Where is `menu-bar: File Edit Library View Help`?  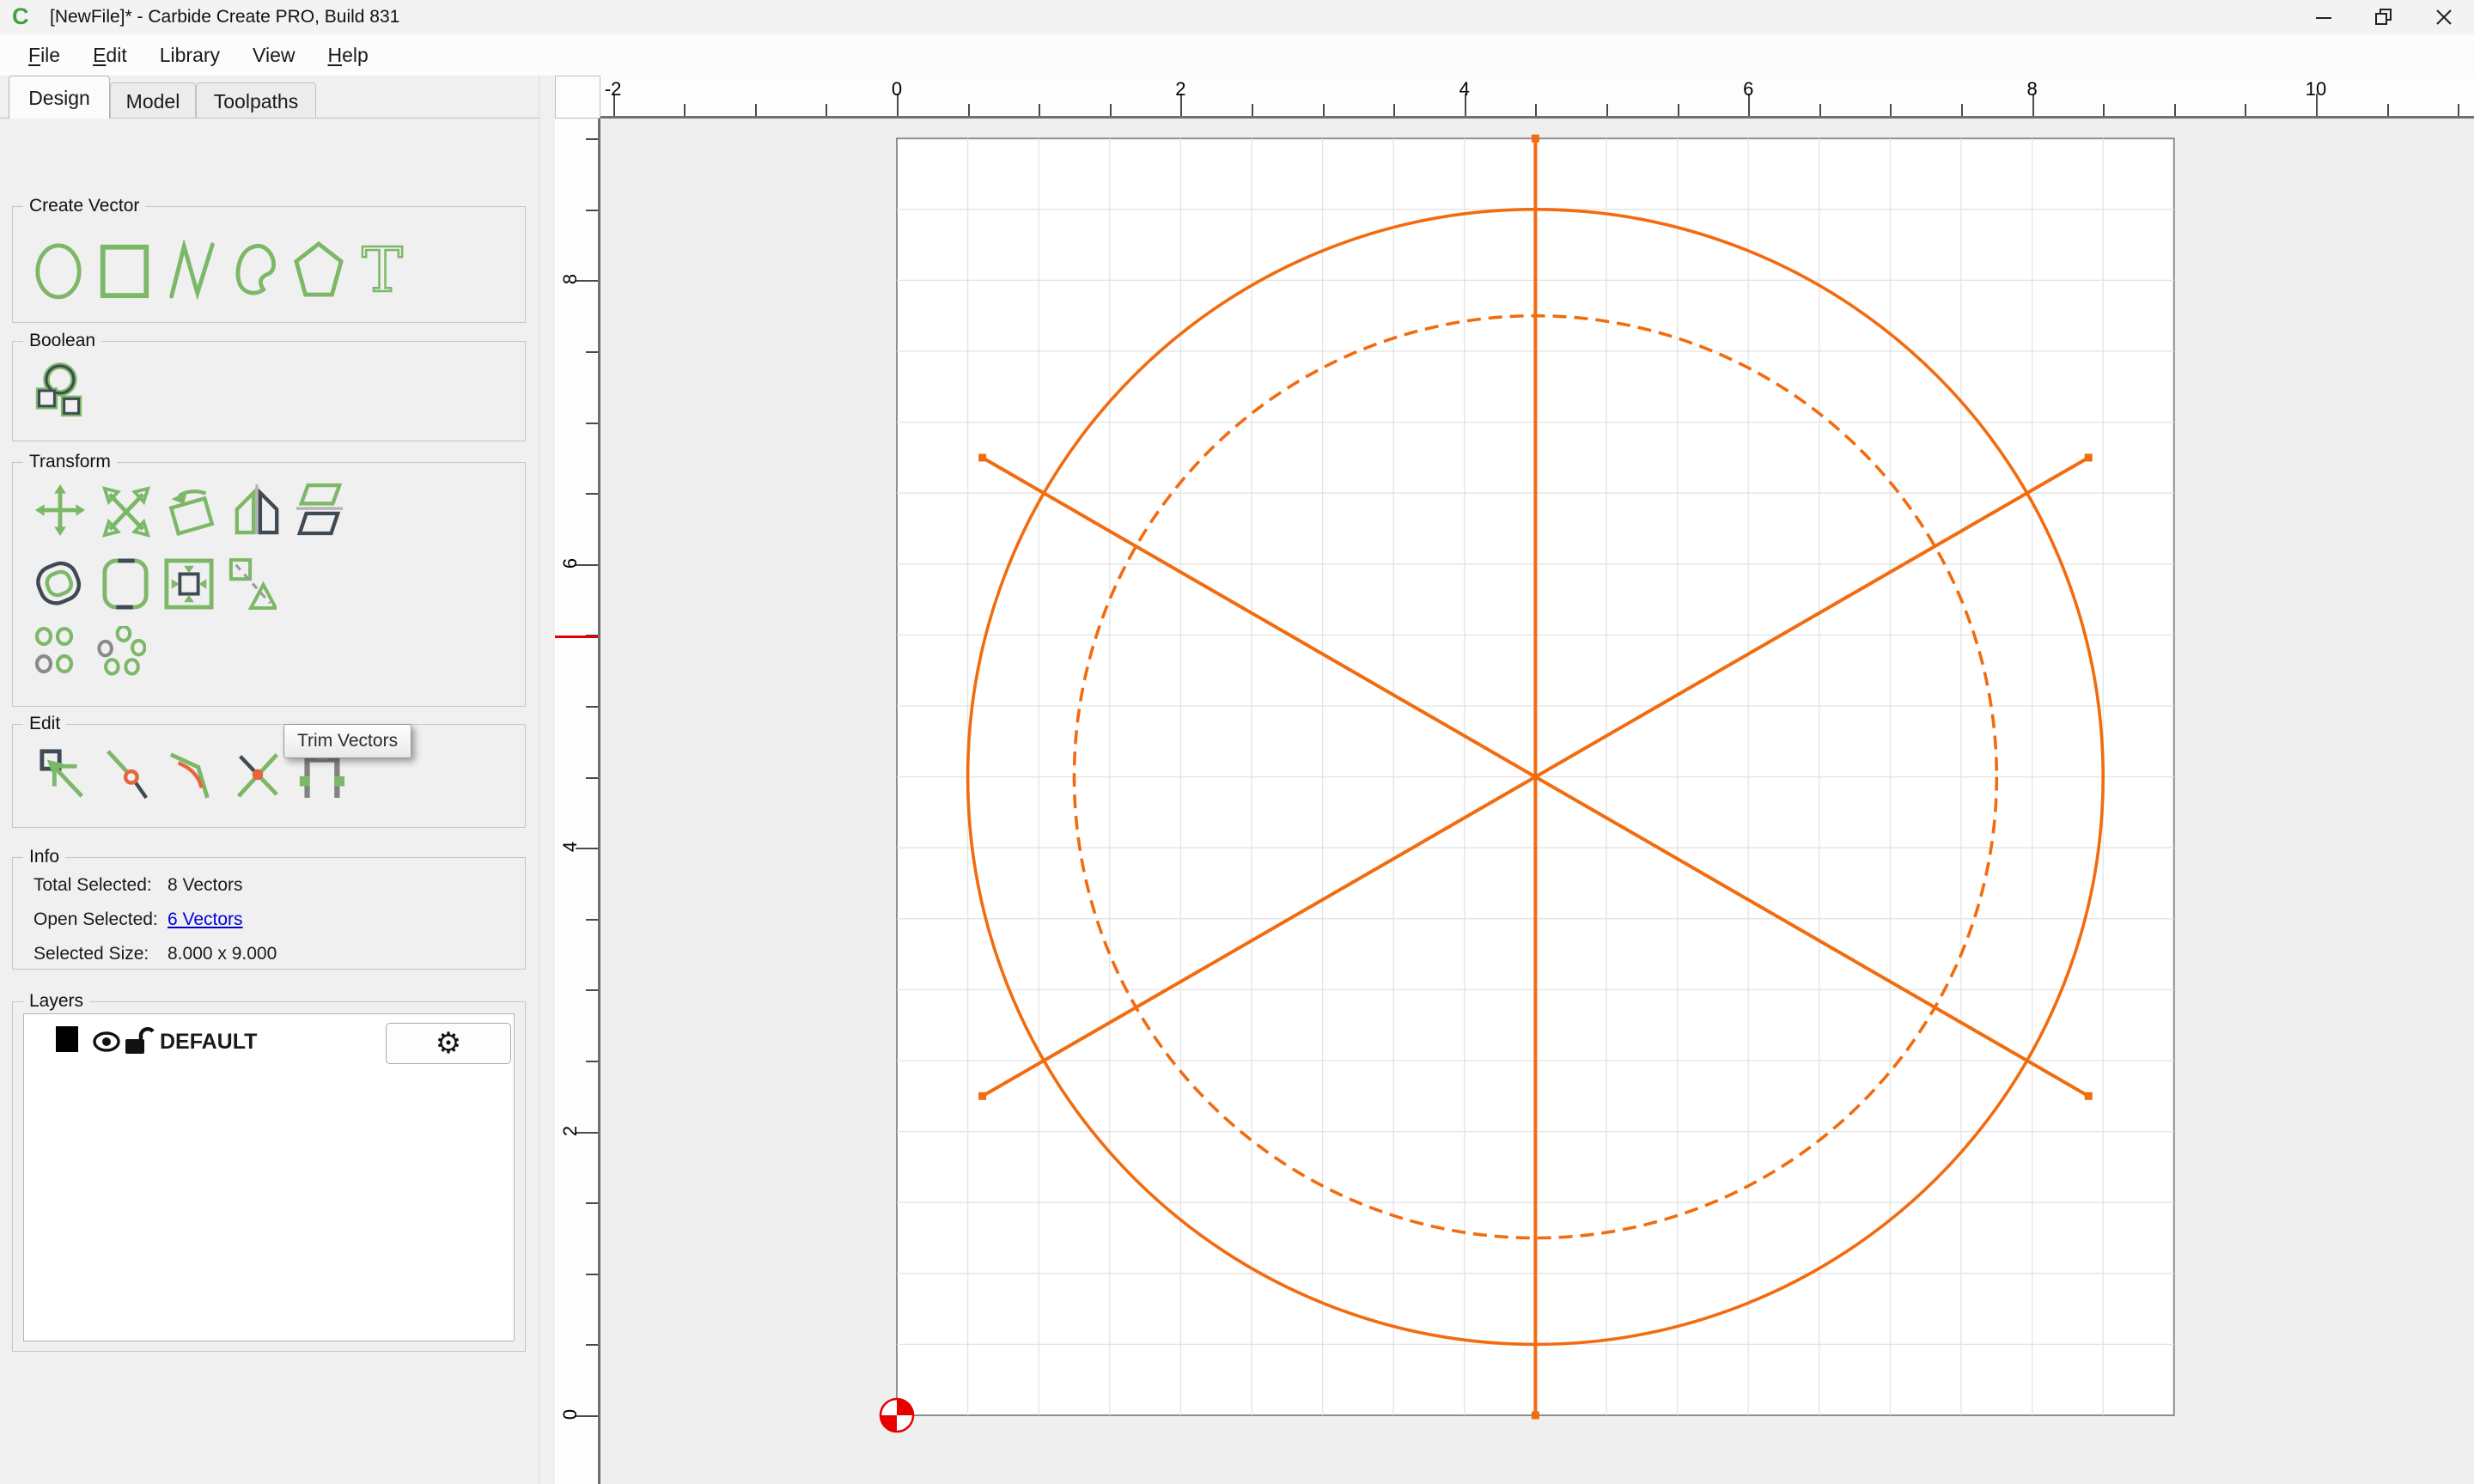 menu-bar: File Edit Library View Help is located at coordinates (1237, 55).